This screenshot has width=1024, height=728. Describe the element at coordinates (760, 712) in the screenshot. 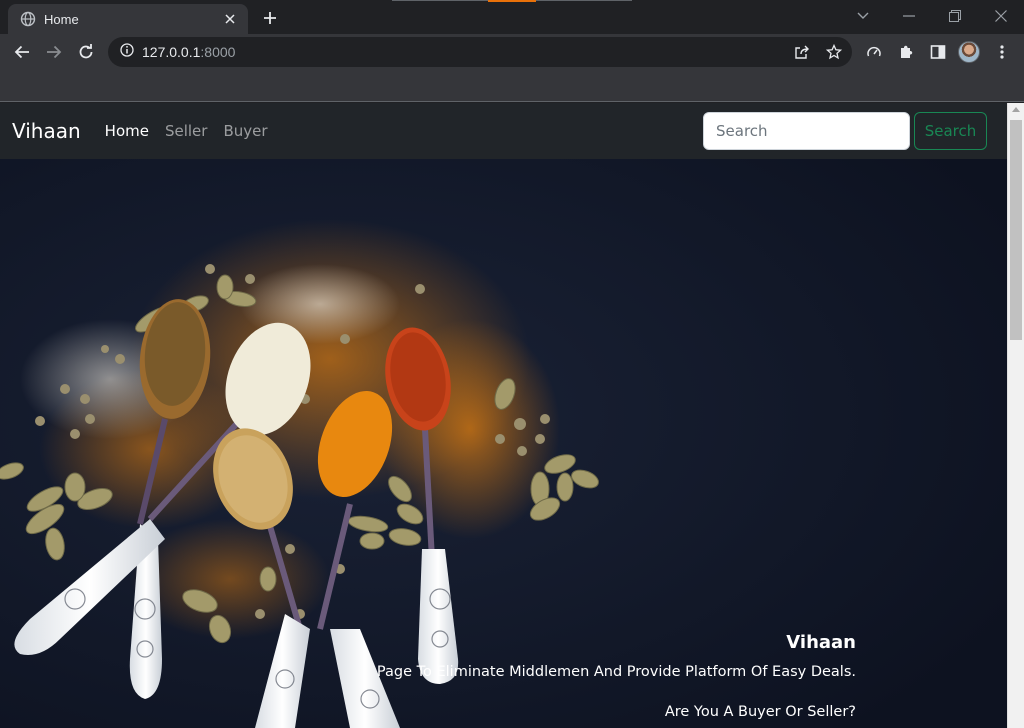

I see `caption-question: Are You A Buyer Or Seller?` at that location.